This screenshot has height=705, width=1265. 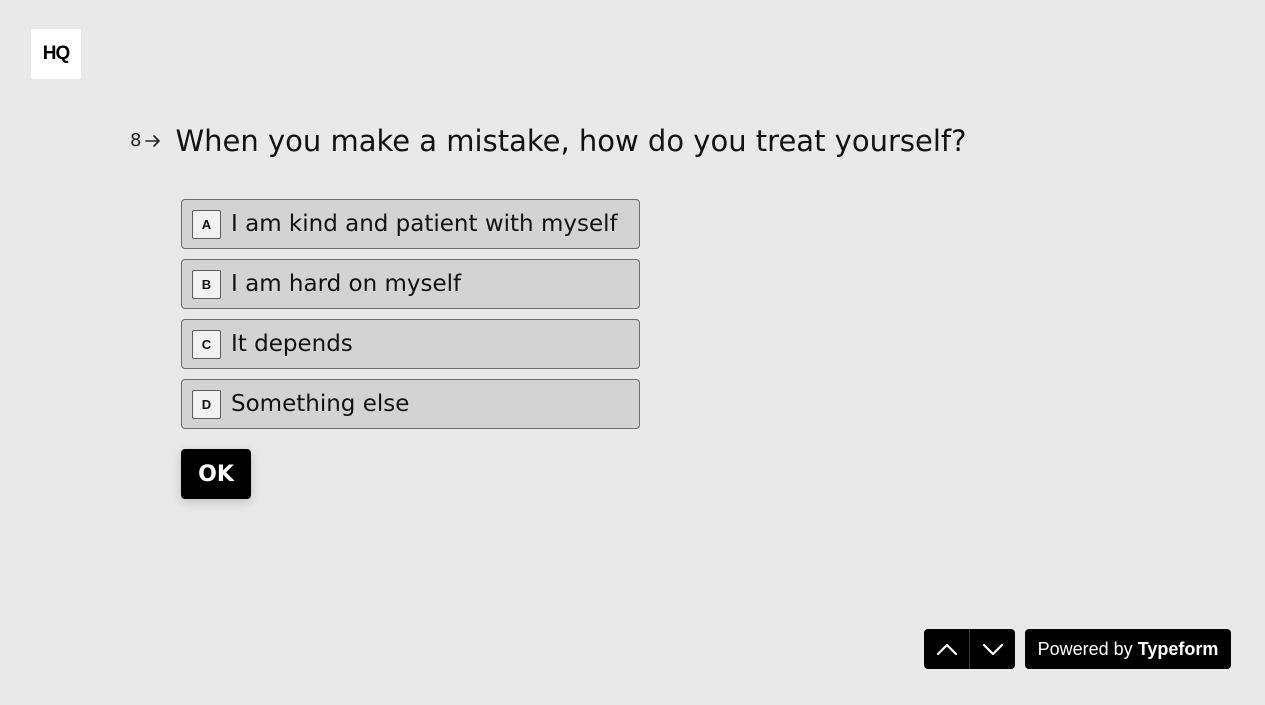 What do you see at coordinates (292, 344) in the screenshot?
I see `option-label: It depends` at bounding box center [292, 344].